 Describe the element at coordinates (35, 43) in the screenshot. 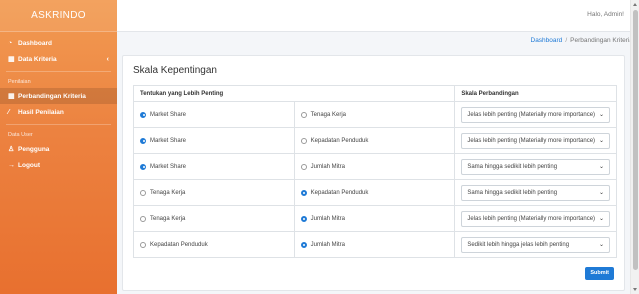

I see `sidebar-item-label: Dashboard` at that location.